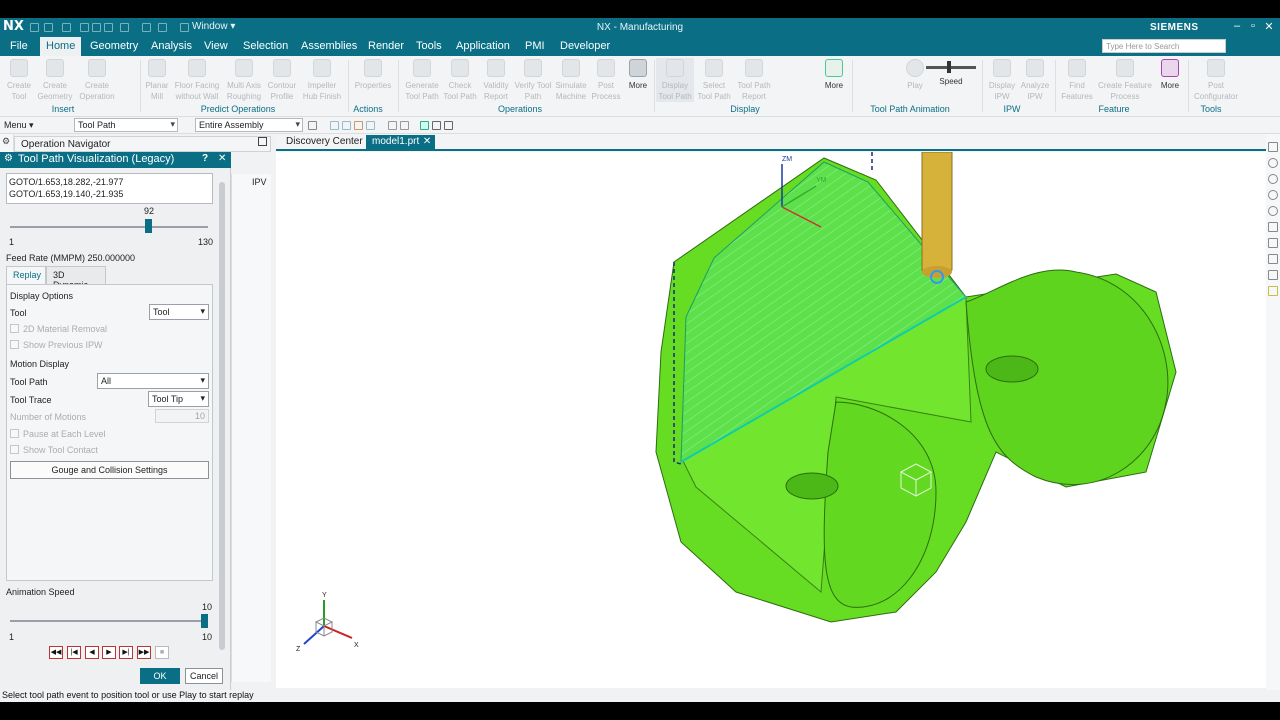  What do you see at coordinates (249, 125) in the screenshot?
I see `scope-select: Entire Assembly` at bounding box center [249, 125].